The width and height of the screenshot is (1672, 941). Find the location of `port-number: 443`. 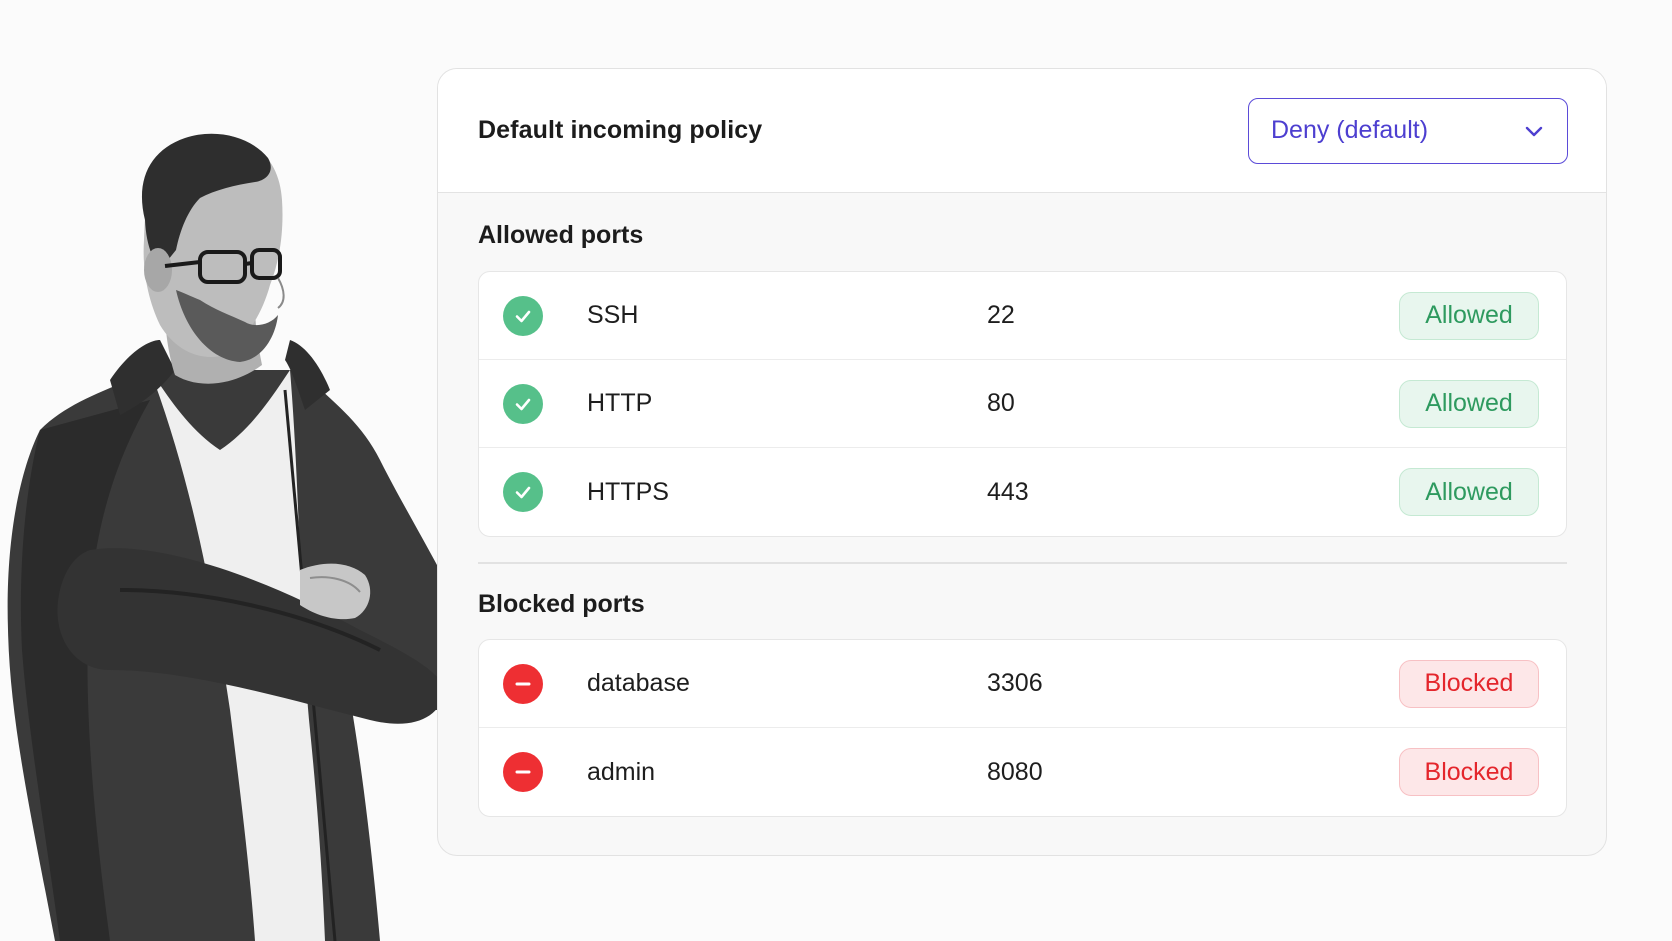

port-number: 443 is located at coordinates (1008, 491).